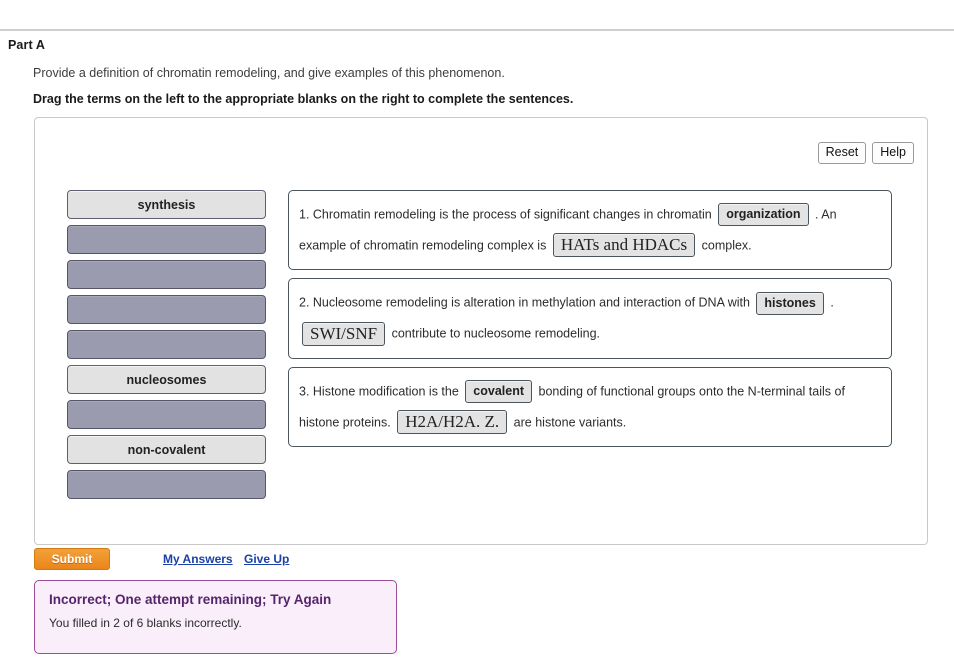 The image size is (954, 668). Describe the element at coordinates (452, 422) in the screenshot. I see `answer-blank: H2A/H2A. Z.` at that location.